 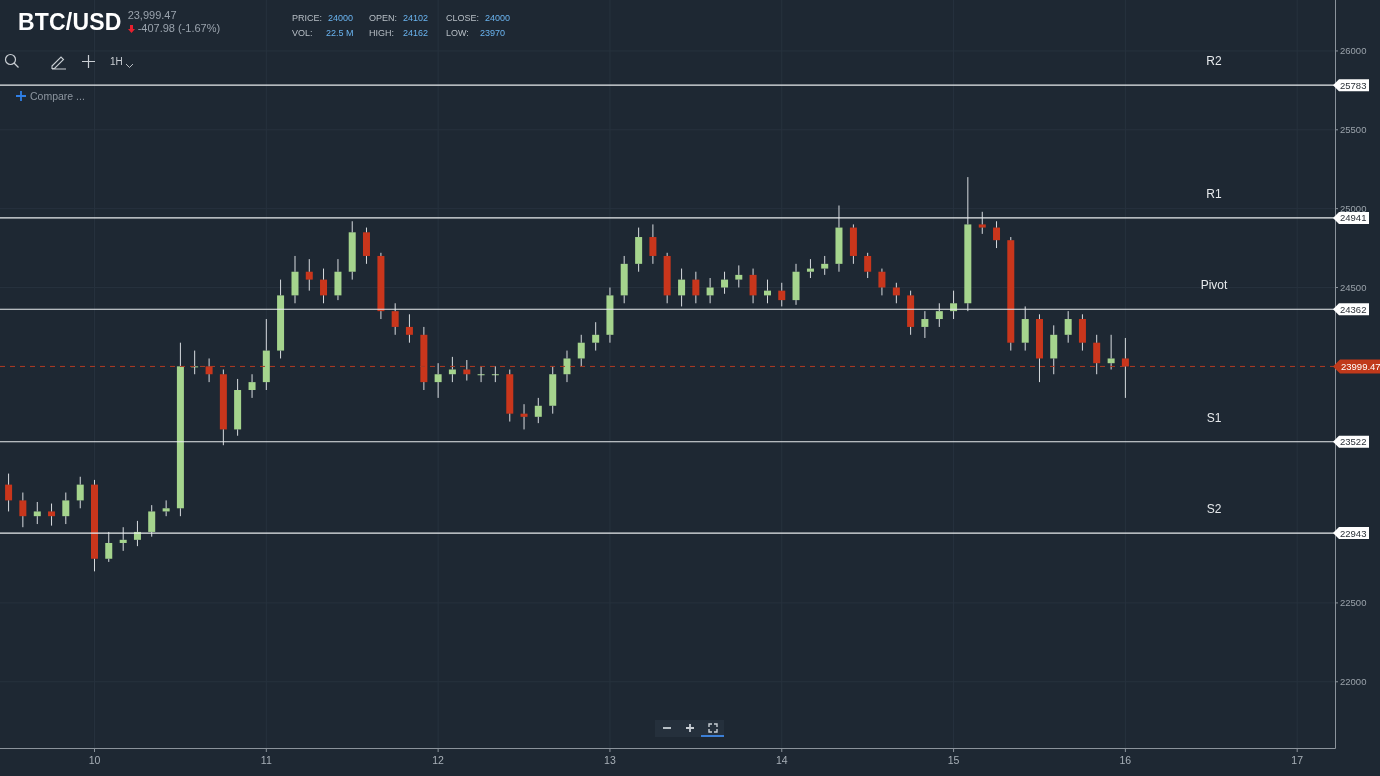 What do you see at coordinates (1353, 130) in the screenshot?
I see `axis-tick-label: 25500` at bounding box center [1353, 130].